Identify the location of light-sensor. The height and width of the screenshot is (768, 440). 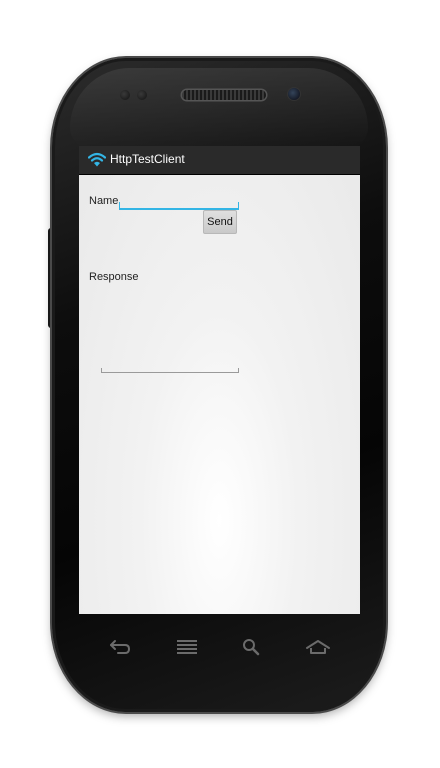
(142, 95).